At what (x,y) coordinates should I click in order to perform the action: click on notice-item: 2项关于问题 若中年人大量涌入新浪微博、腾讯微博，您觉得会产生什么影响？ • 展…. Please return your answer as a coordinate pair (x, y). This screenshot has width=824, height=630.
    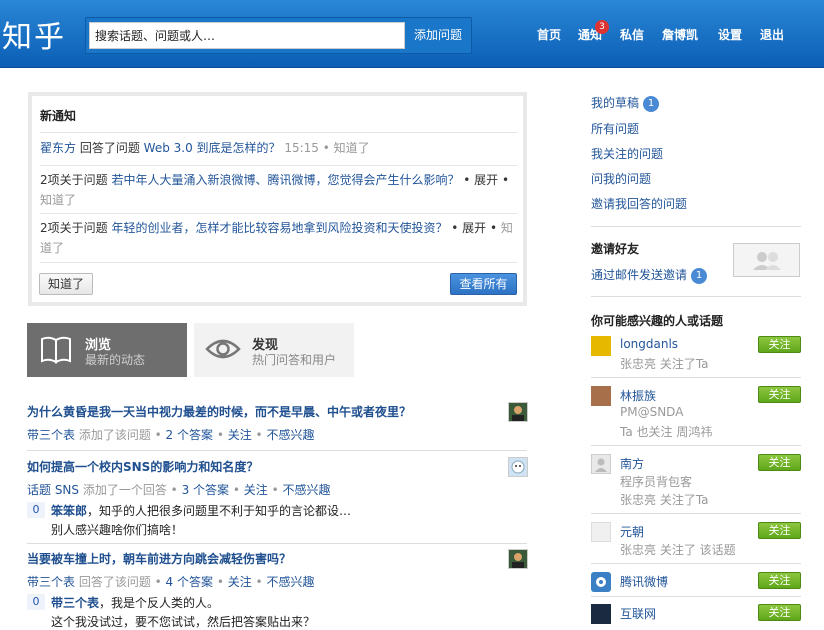
    Looking at the image, I should click on (278, 190).